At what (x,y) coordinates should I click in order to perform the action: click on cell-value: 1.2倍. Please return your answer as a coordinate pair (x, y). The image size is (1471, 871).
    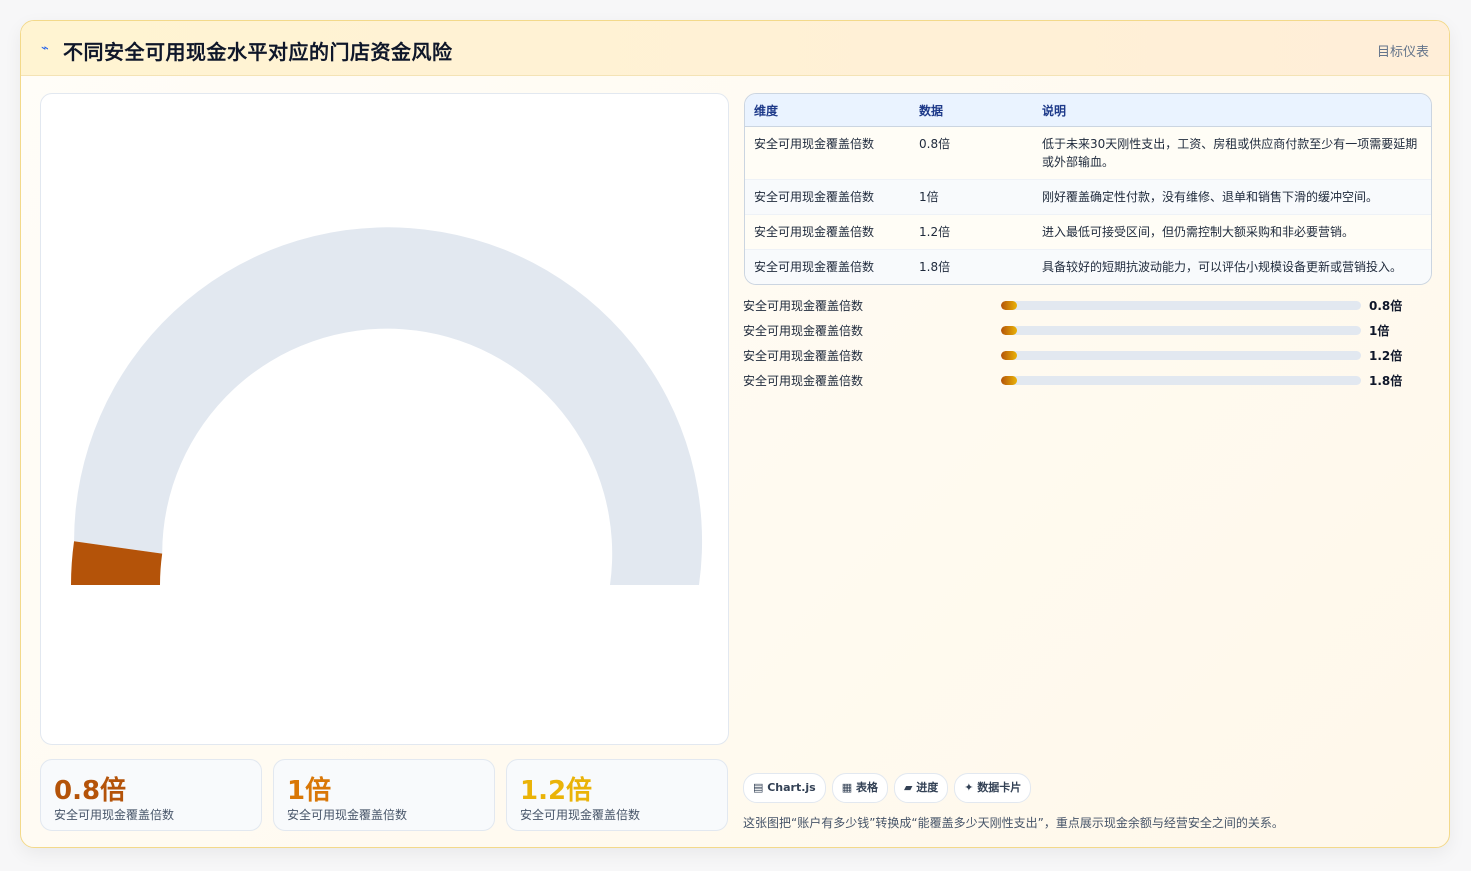
    Looking at the image, I should click on (971, 232).